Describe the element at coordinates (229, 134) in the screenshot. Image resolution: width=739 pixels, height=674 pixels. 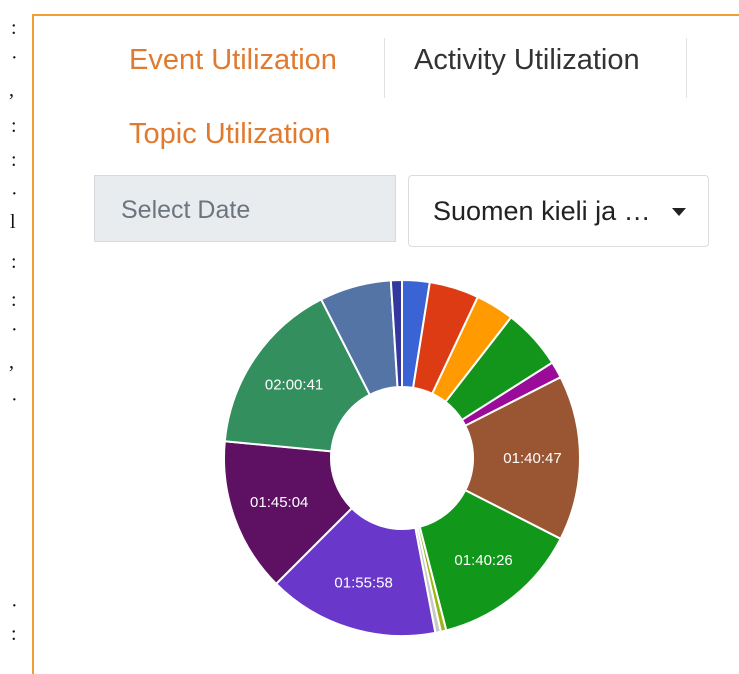
I see `tab-topic-utilization: Topic Utilization` at that location.